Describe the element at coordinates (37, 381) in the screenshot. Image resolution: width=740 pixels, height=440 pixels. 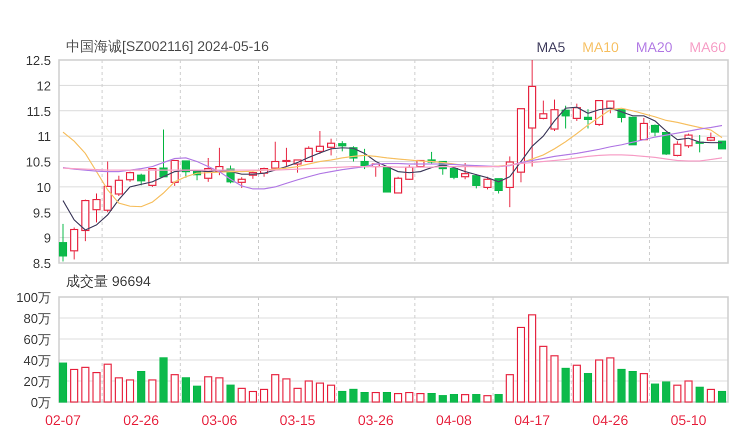
I see `axis-label: 20万` at that location.